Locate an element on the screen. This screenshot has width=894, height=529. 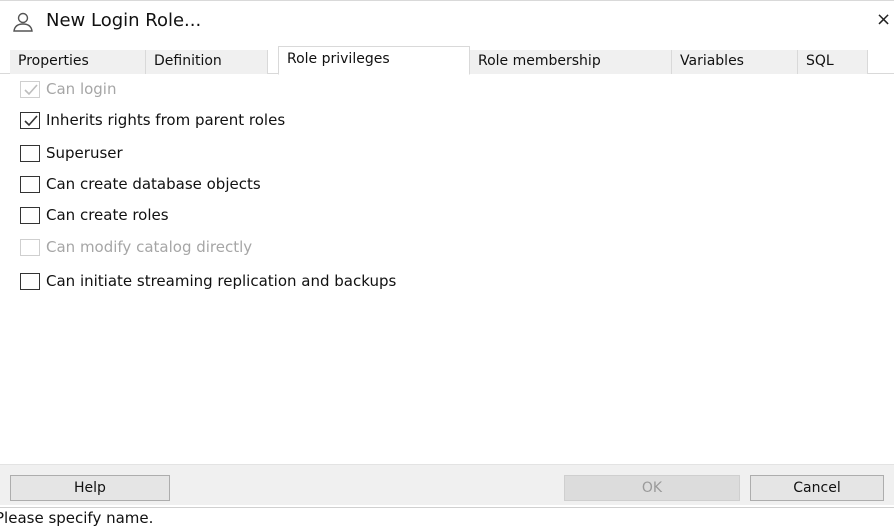
tab-definition: Definition is located at coordinates (207, 62).